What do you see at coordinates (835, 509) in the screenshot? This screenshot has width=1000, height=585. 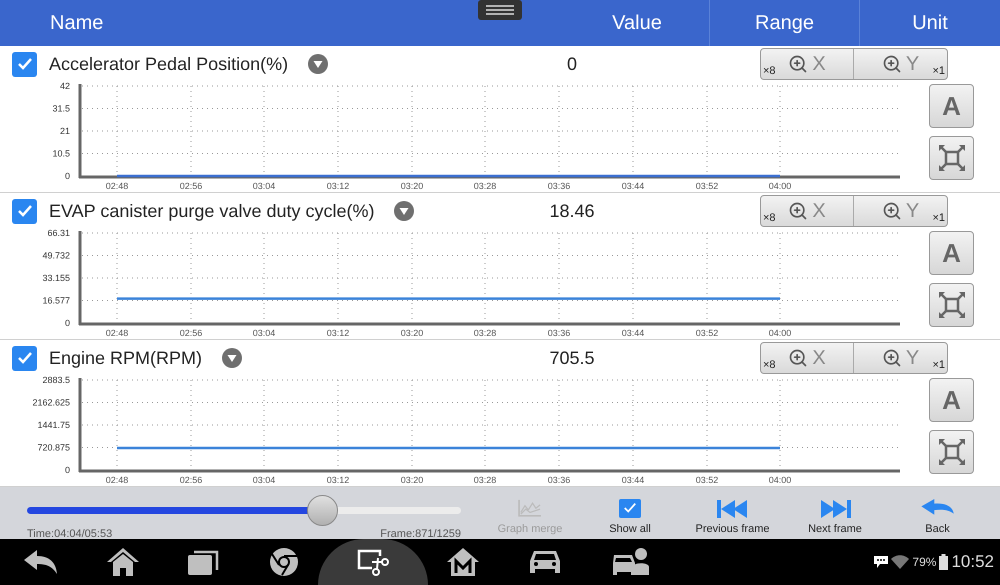 I see `skip-forward-icon` at bounding box center [835, 509].